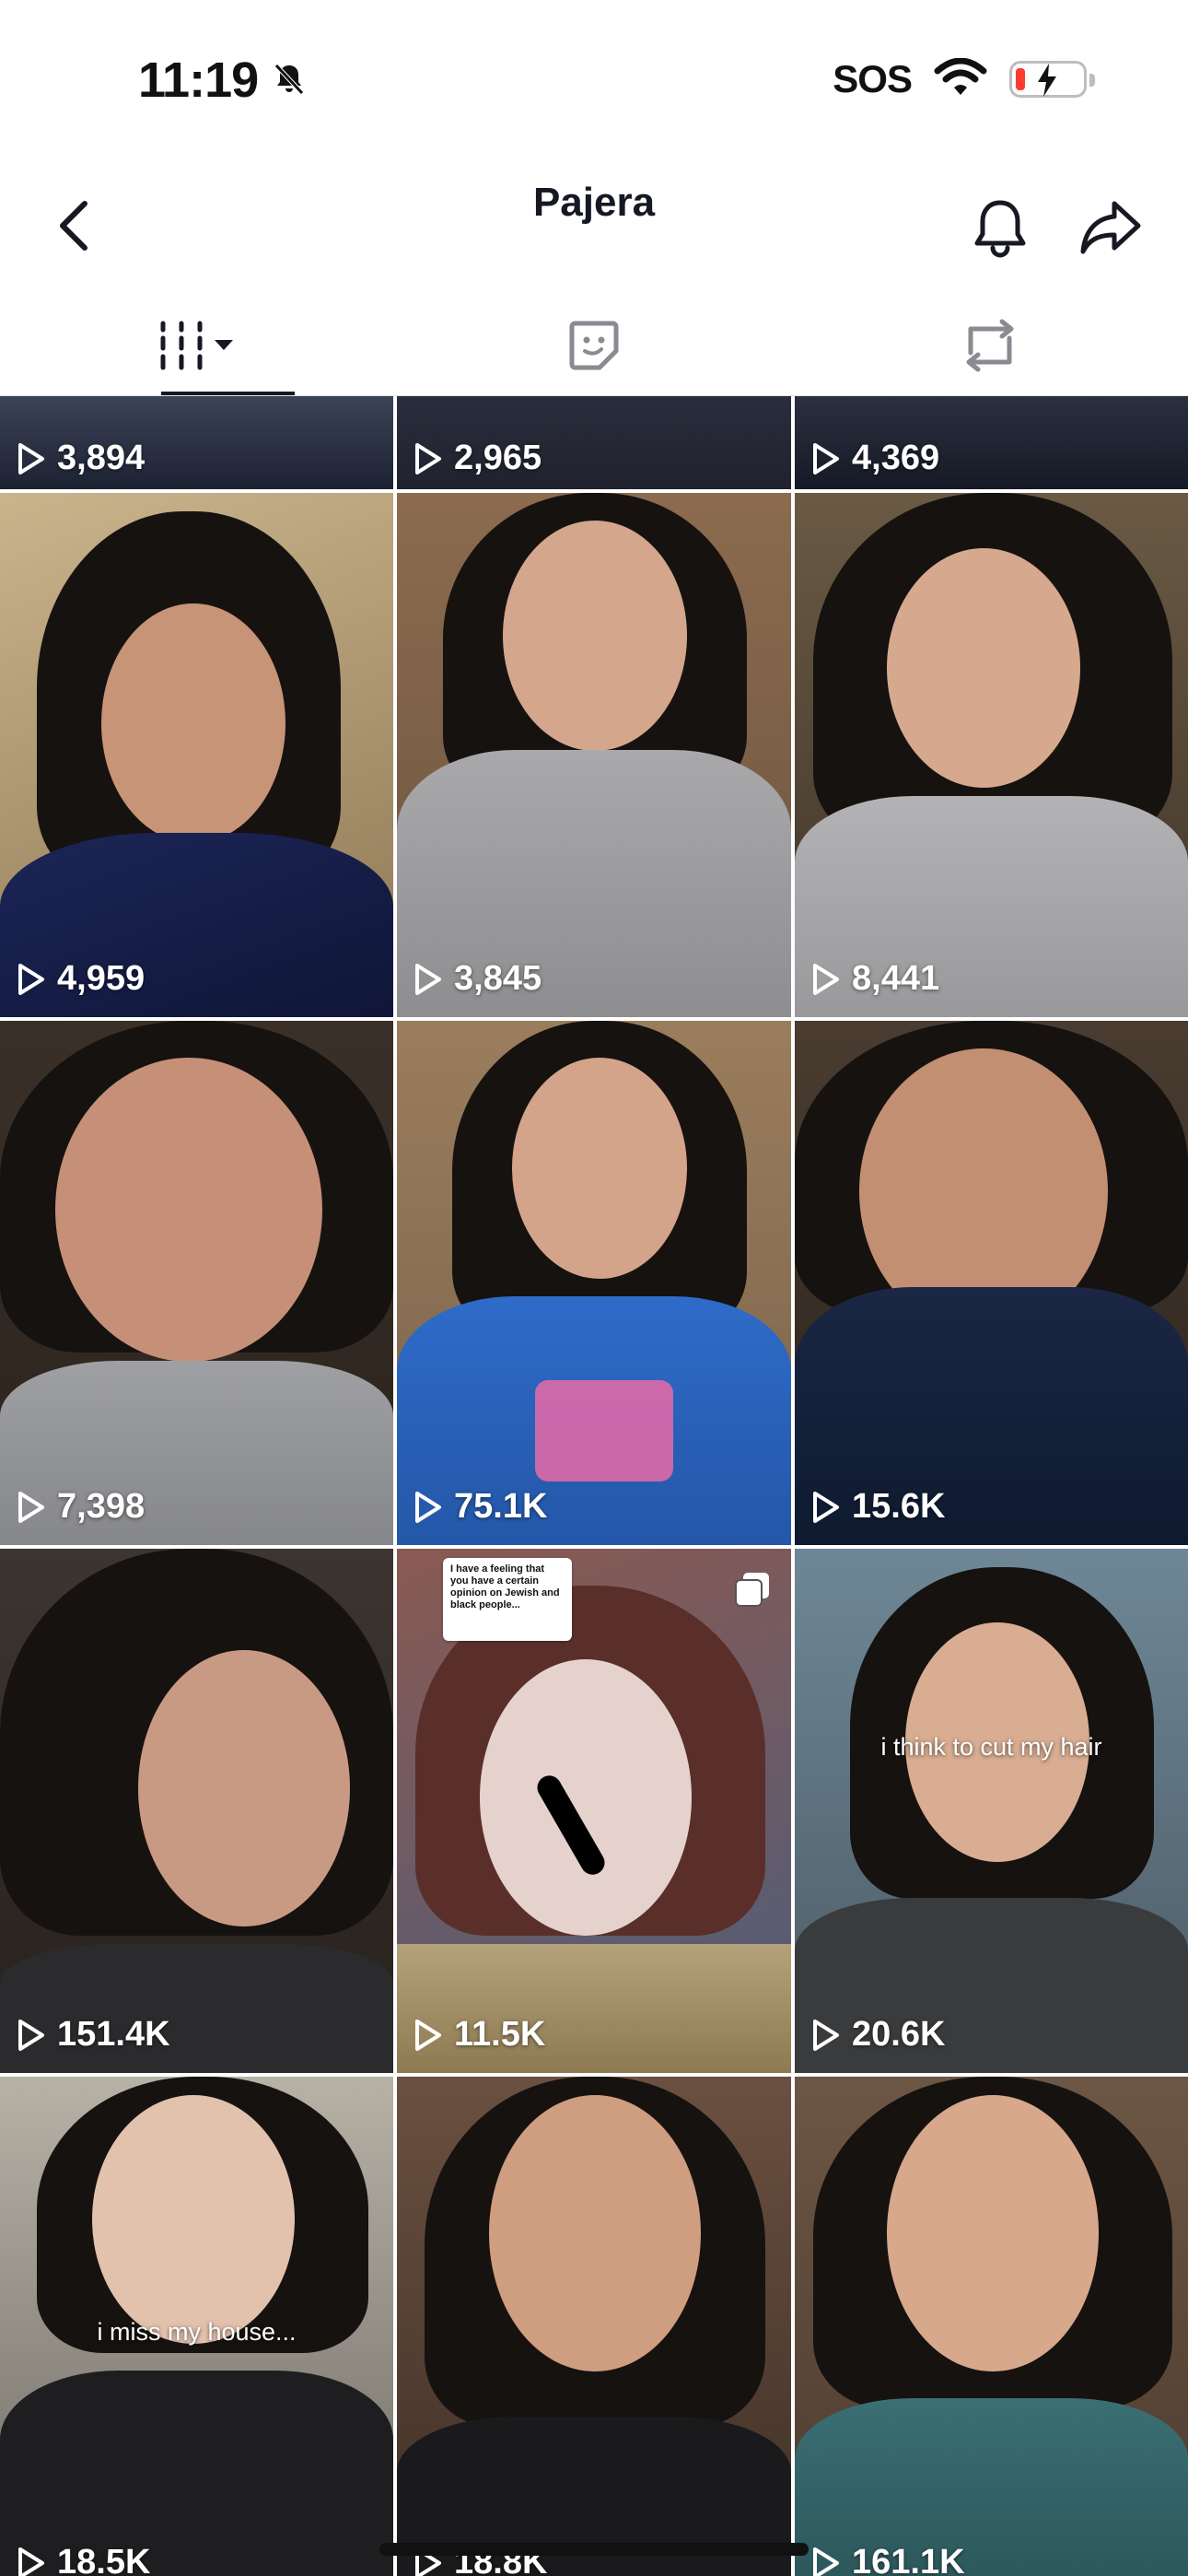  I want to click on bell-slash-icon, so click(289, 80).